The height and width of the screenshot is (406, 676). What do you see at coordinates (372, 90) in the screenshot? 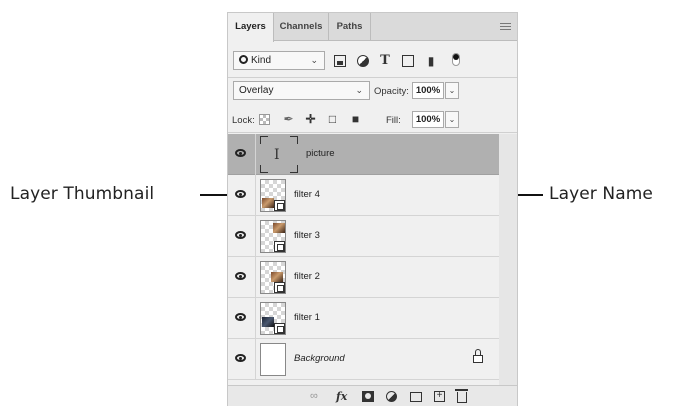
I see `blend-row: Overlay ⌄ Opacity: 100% ⌄` at bounding box center [372, 90].